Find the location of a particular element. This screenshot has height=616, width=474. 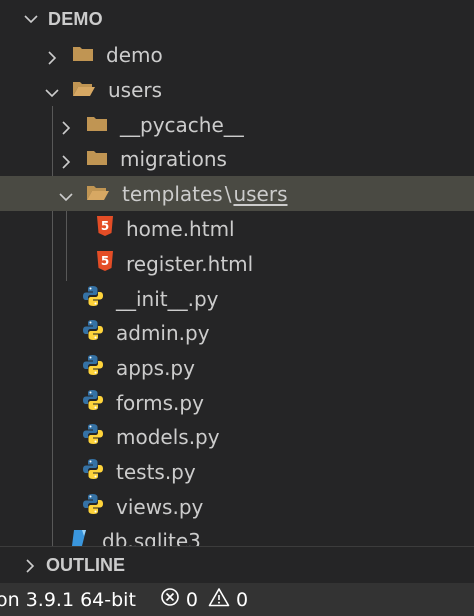

error-icon is located at coordinates (170, 599).